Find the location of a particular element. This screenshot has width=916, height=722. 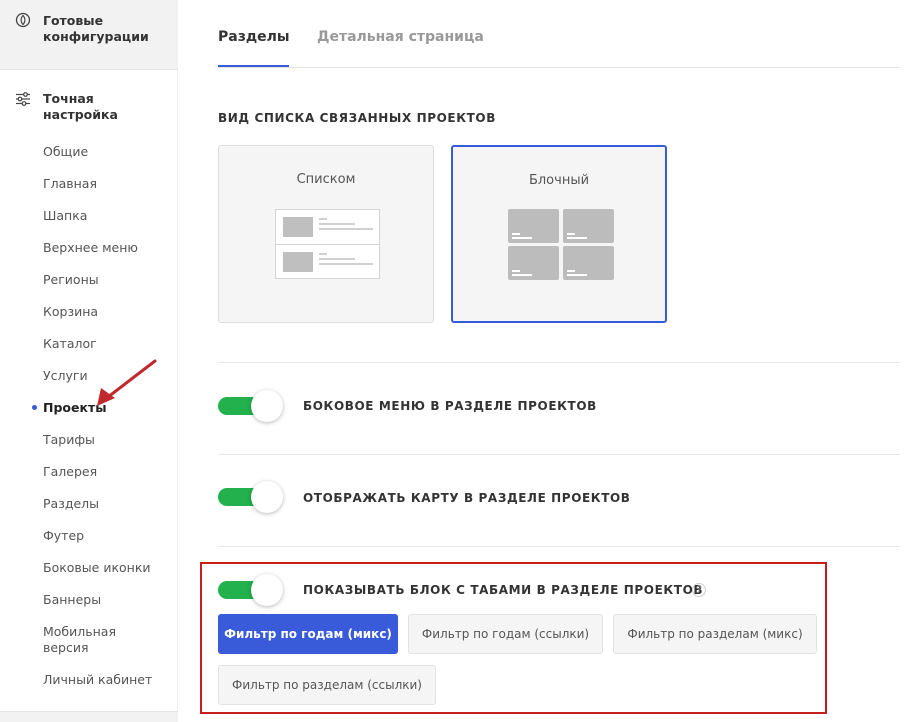

map-toggle is located at coordinates (250, 497).